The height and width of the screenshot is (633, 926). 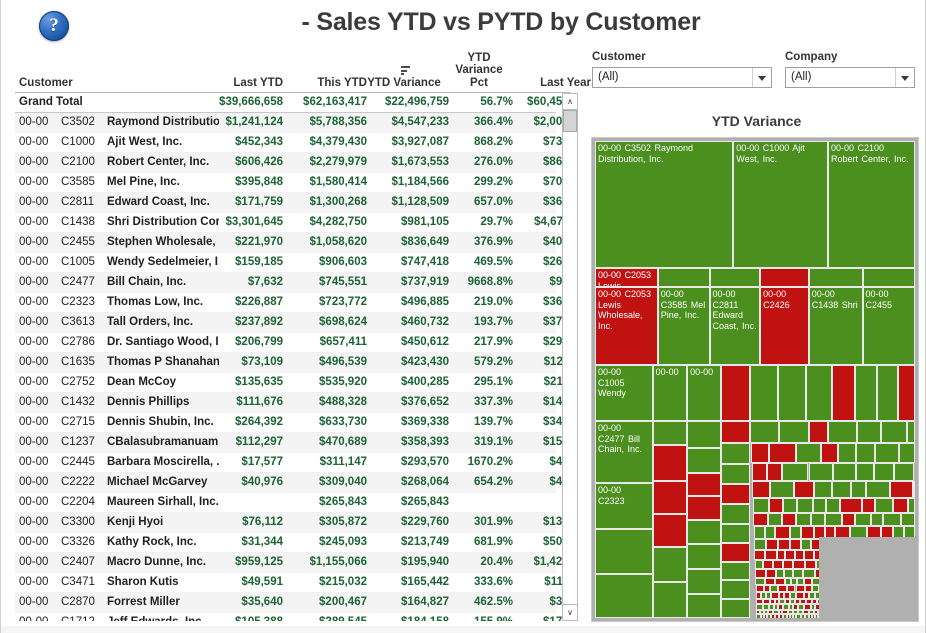 I want to click on treemap-tile-13: 00-00 C1438 Shri, so click(x=835, y=326).